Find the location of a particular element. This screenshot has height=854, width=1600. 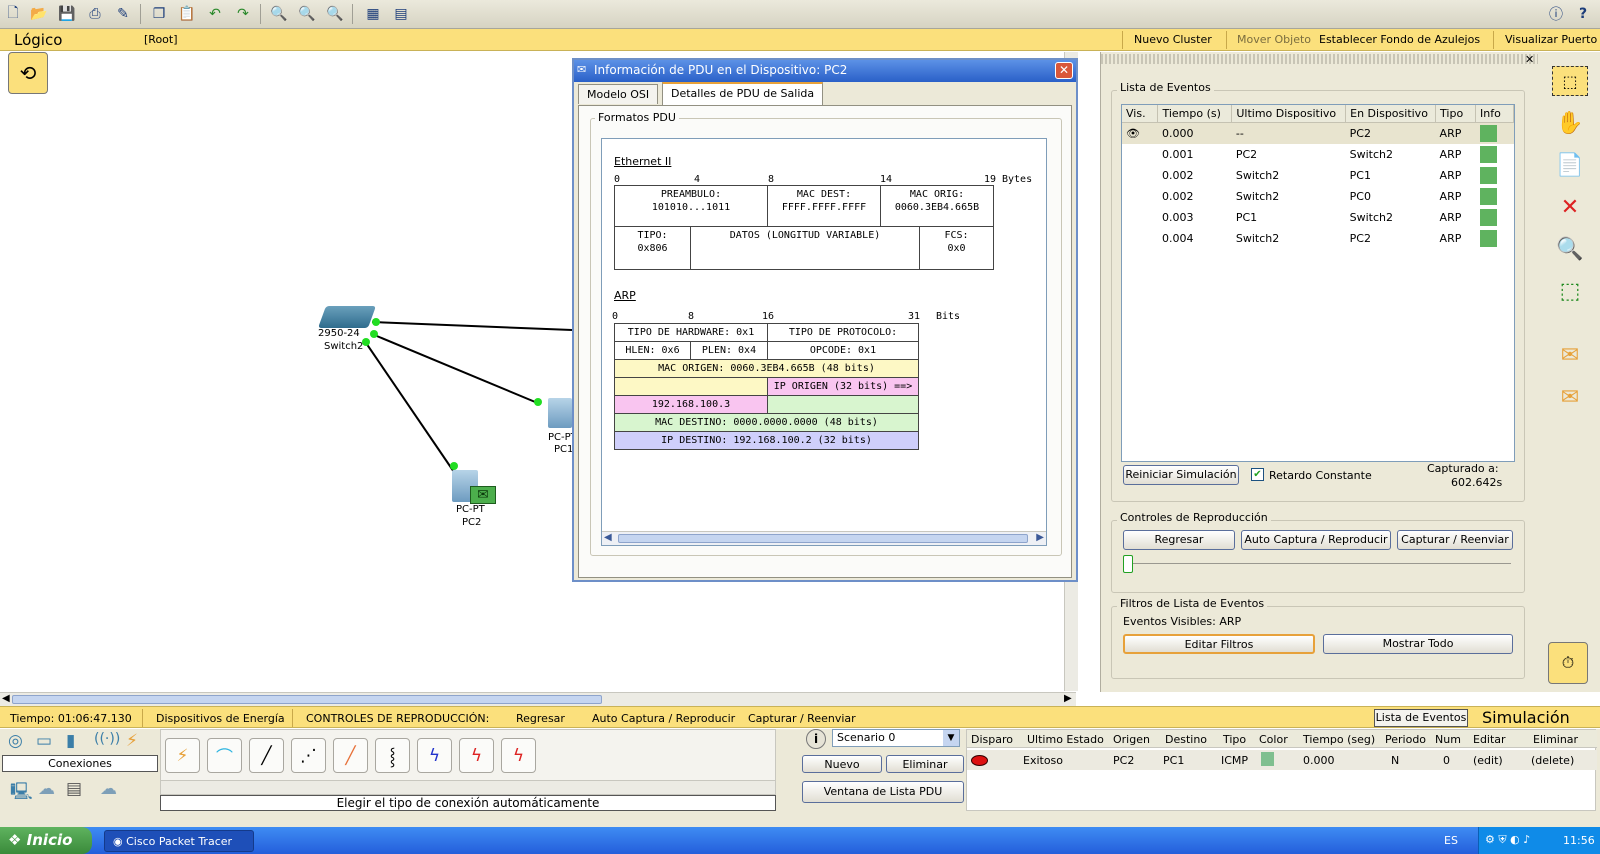

col-at-device: En Dispositivo is located at coordinates (1391, 114).